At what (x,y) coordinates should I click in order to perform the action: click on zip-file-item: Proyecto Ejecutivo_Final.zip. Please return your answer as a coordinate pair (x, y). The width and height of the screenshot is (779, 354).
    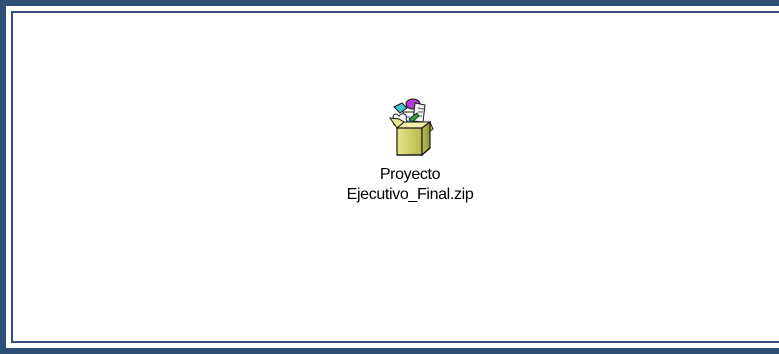
    Looking at the image, I should click on (410, 149).